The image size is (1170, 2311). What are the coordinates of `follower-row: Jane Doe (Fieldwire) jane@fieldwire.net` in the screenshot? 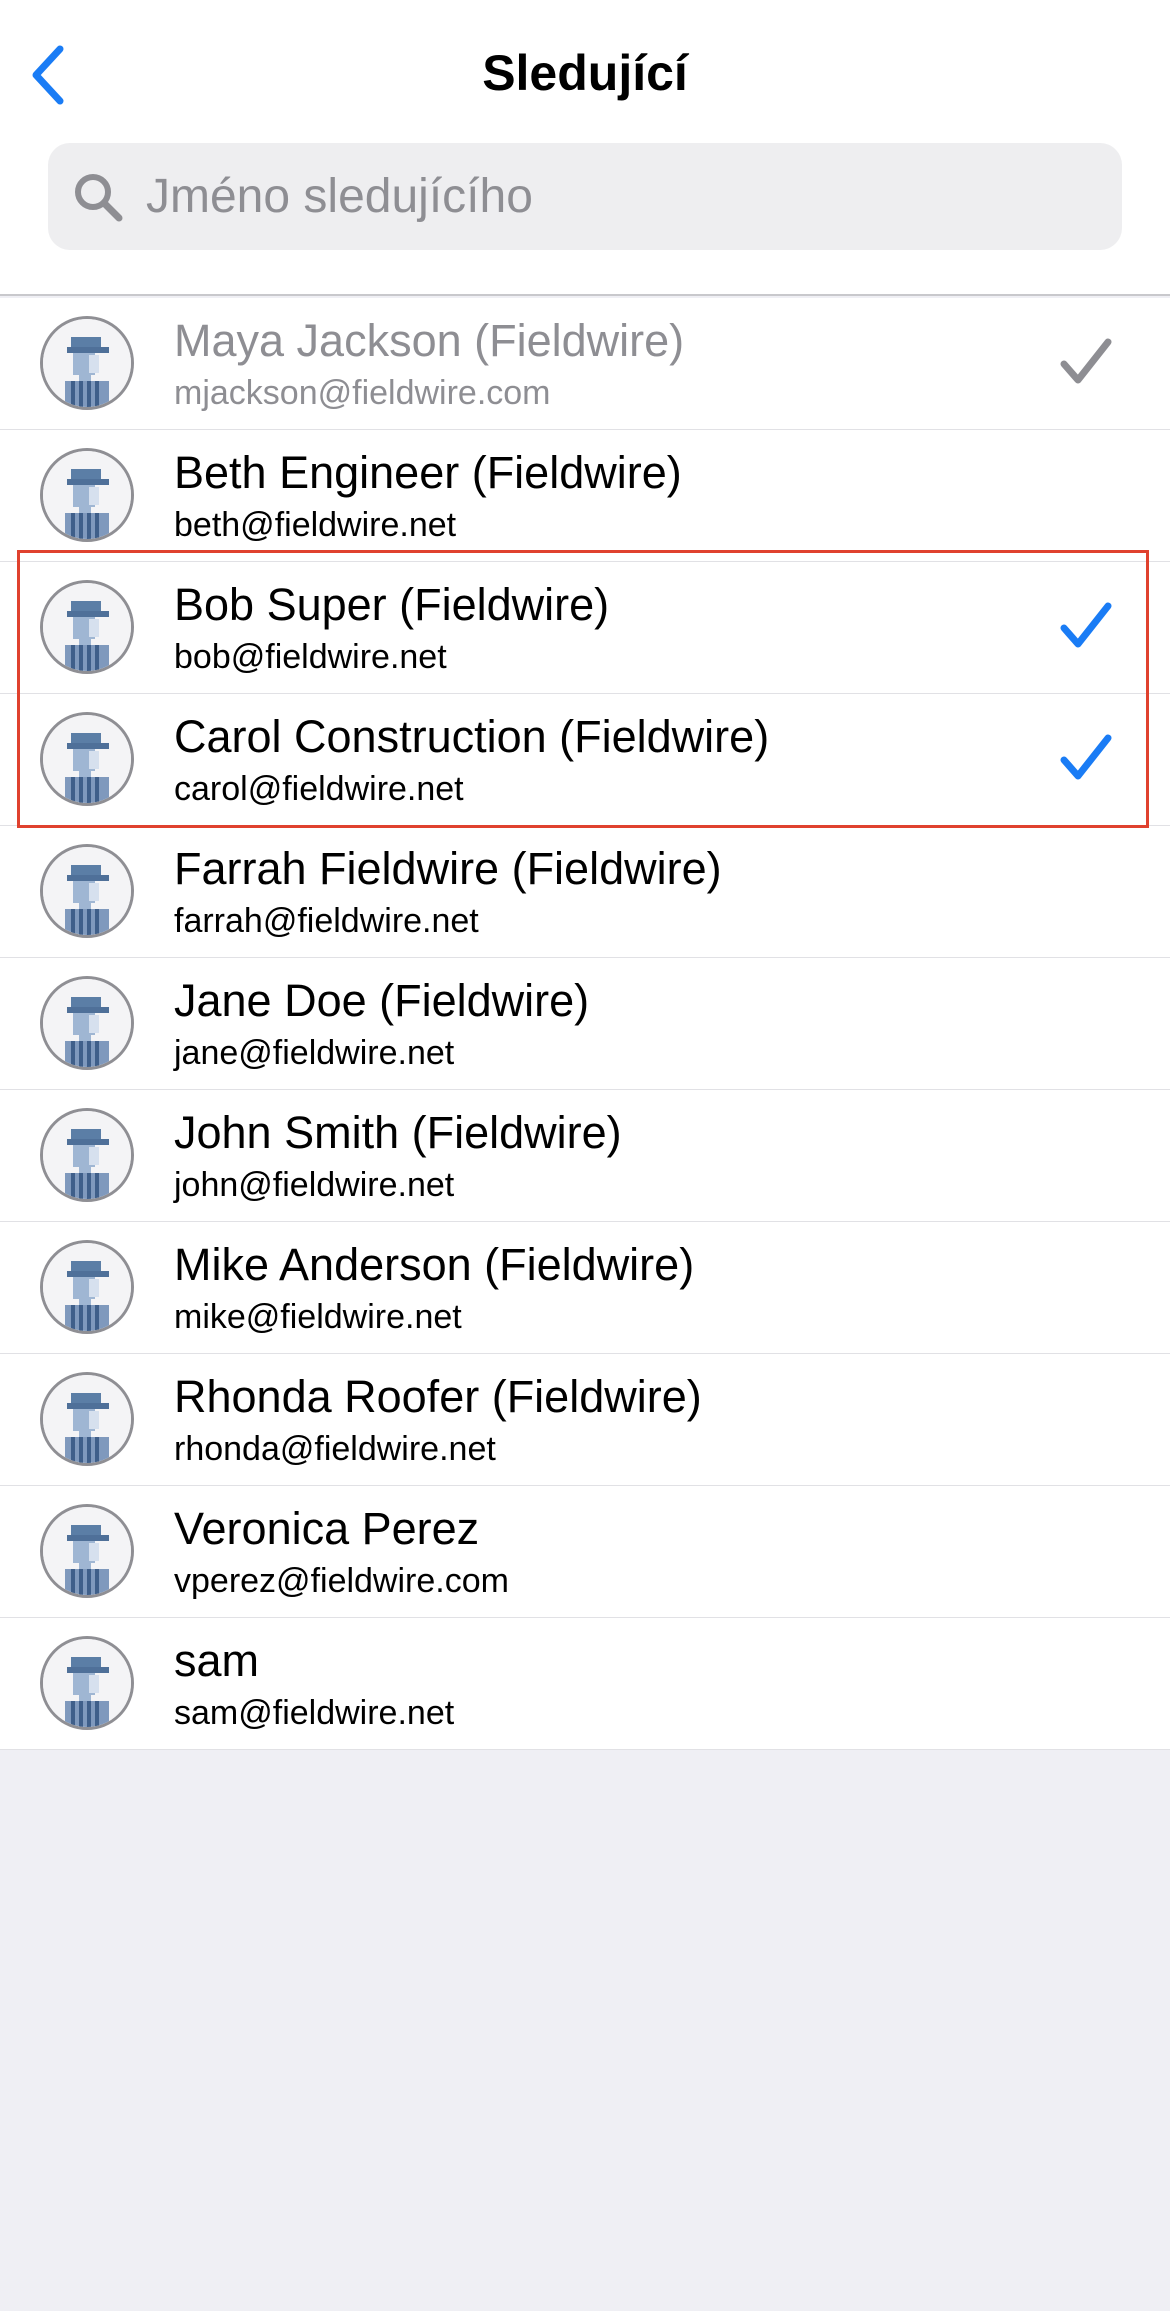 It's located at (585, 1024).